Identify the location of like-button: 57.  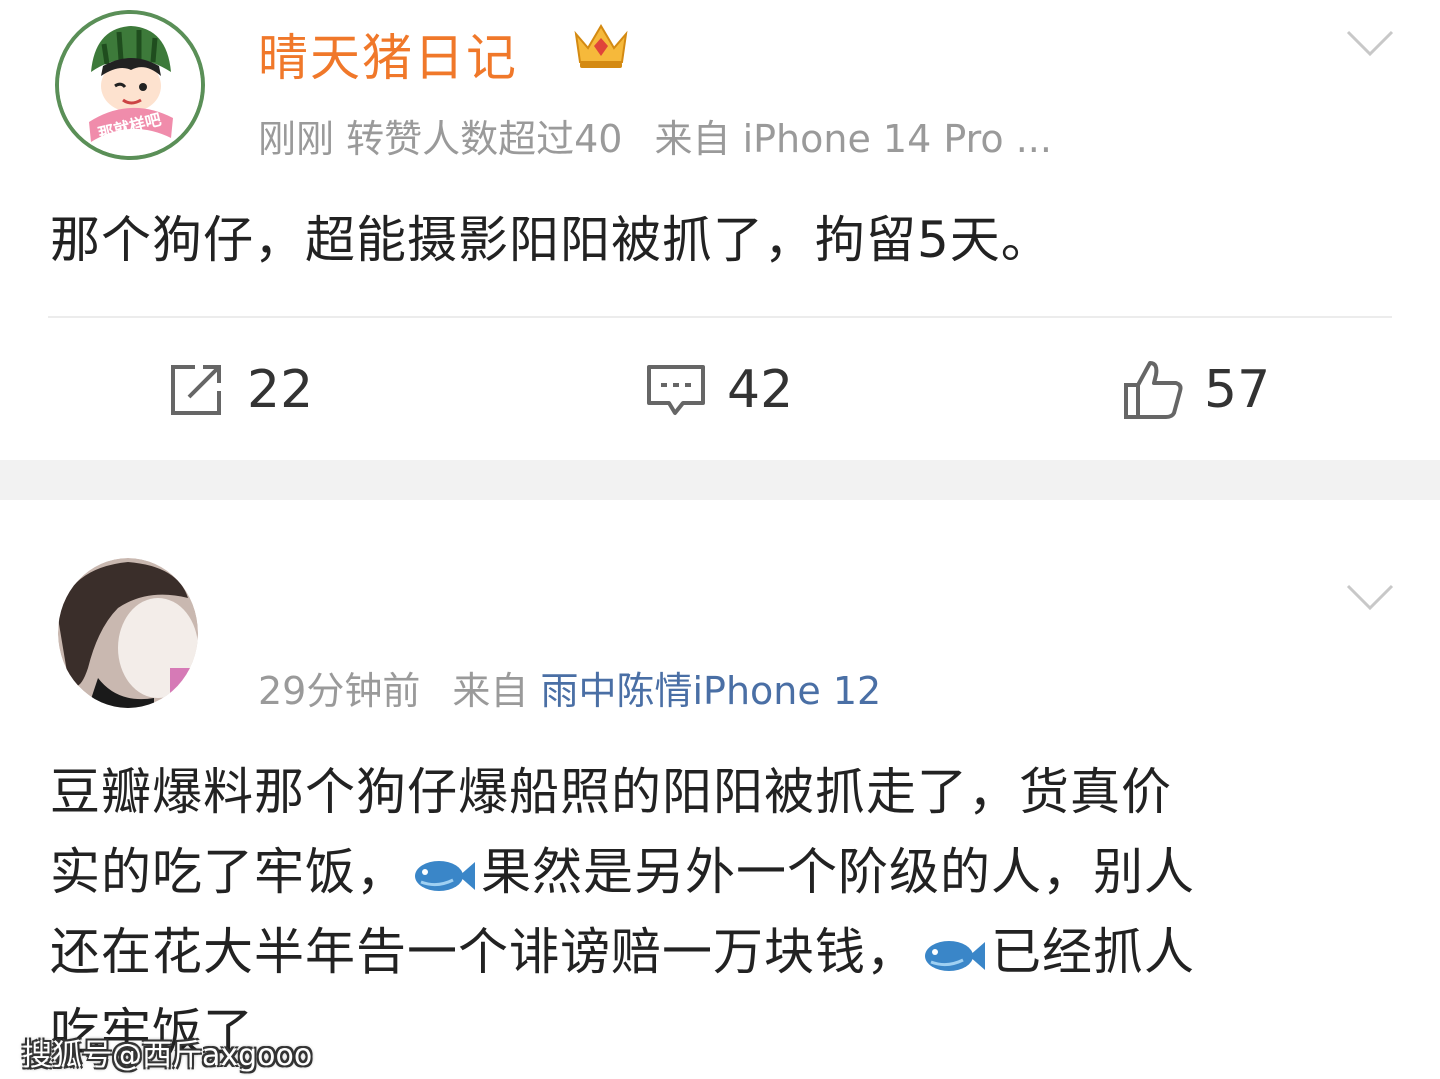
(1196, 390).